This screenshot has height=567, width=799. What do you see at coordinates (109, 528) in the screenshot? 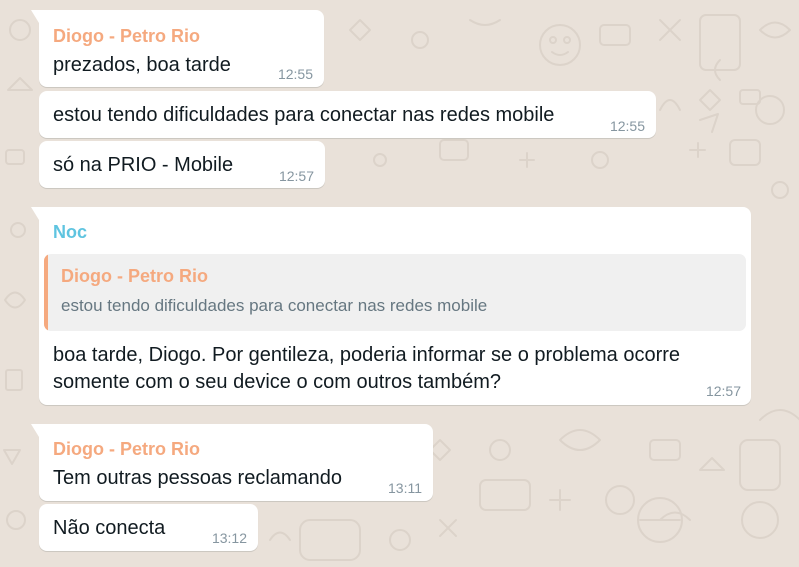
I see `message-text: Não conecta` at bounding box center [109, 528].